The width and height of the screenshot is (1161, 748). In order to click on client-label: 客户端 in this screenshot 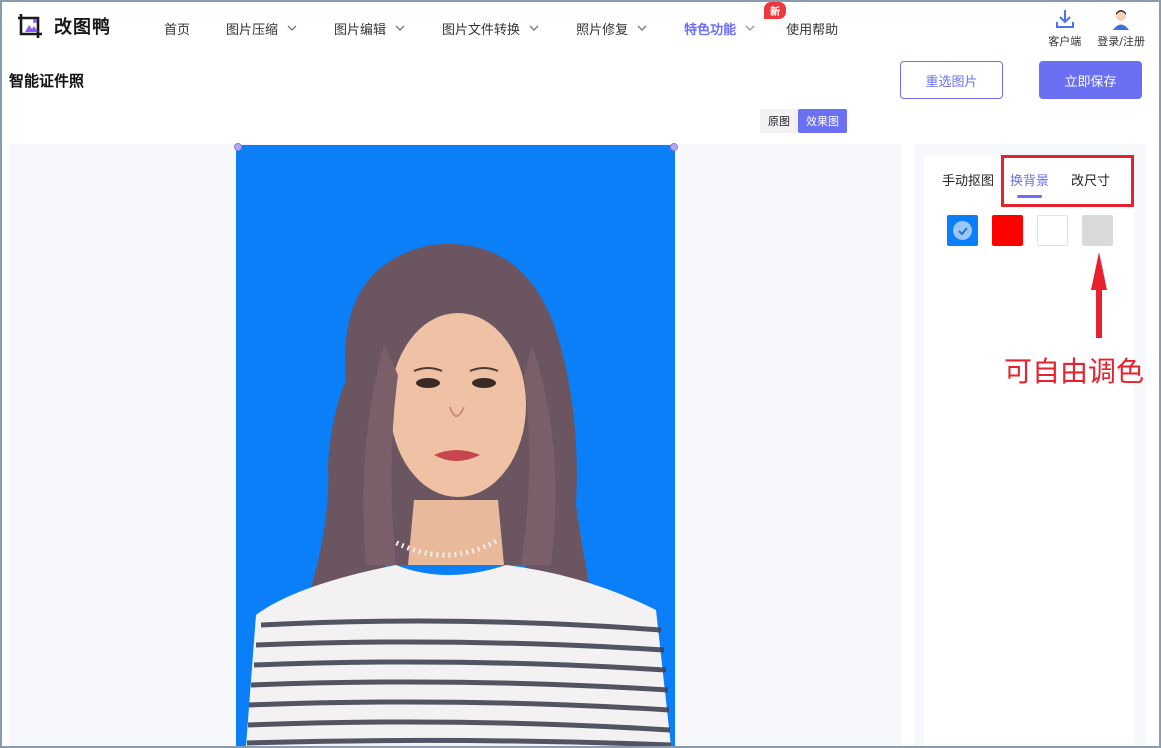, I will do `click(1065, 41)`.